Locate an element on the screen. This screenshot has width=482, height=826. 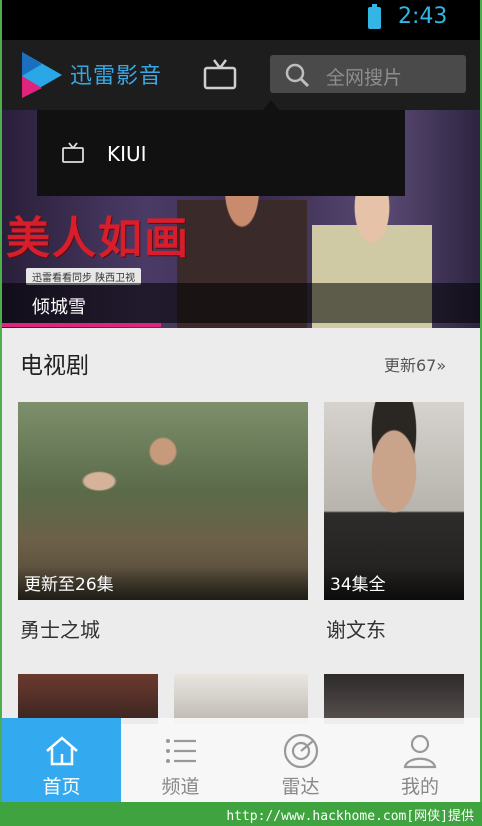
nav-label: 首页 is located at coordinates (61, 787).